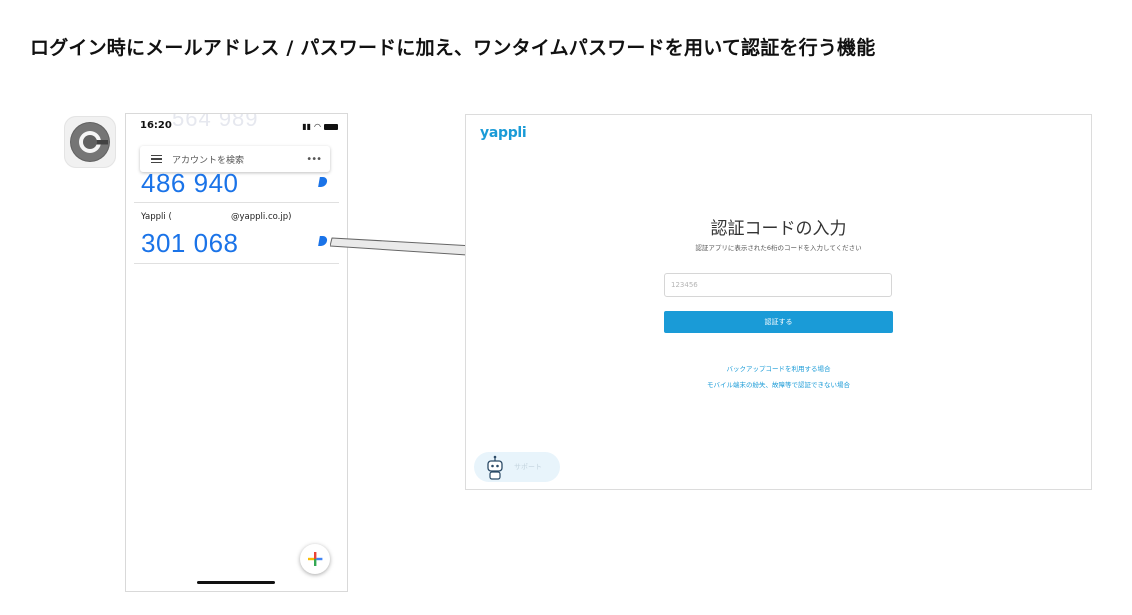 This screenshot has height=615, width=1132. Describe the element at coordinates (528, 467) in the screenshot. I see `support-label: サポート` at that location.